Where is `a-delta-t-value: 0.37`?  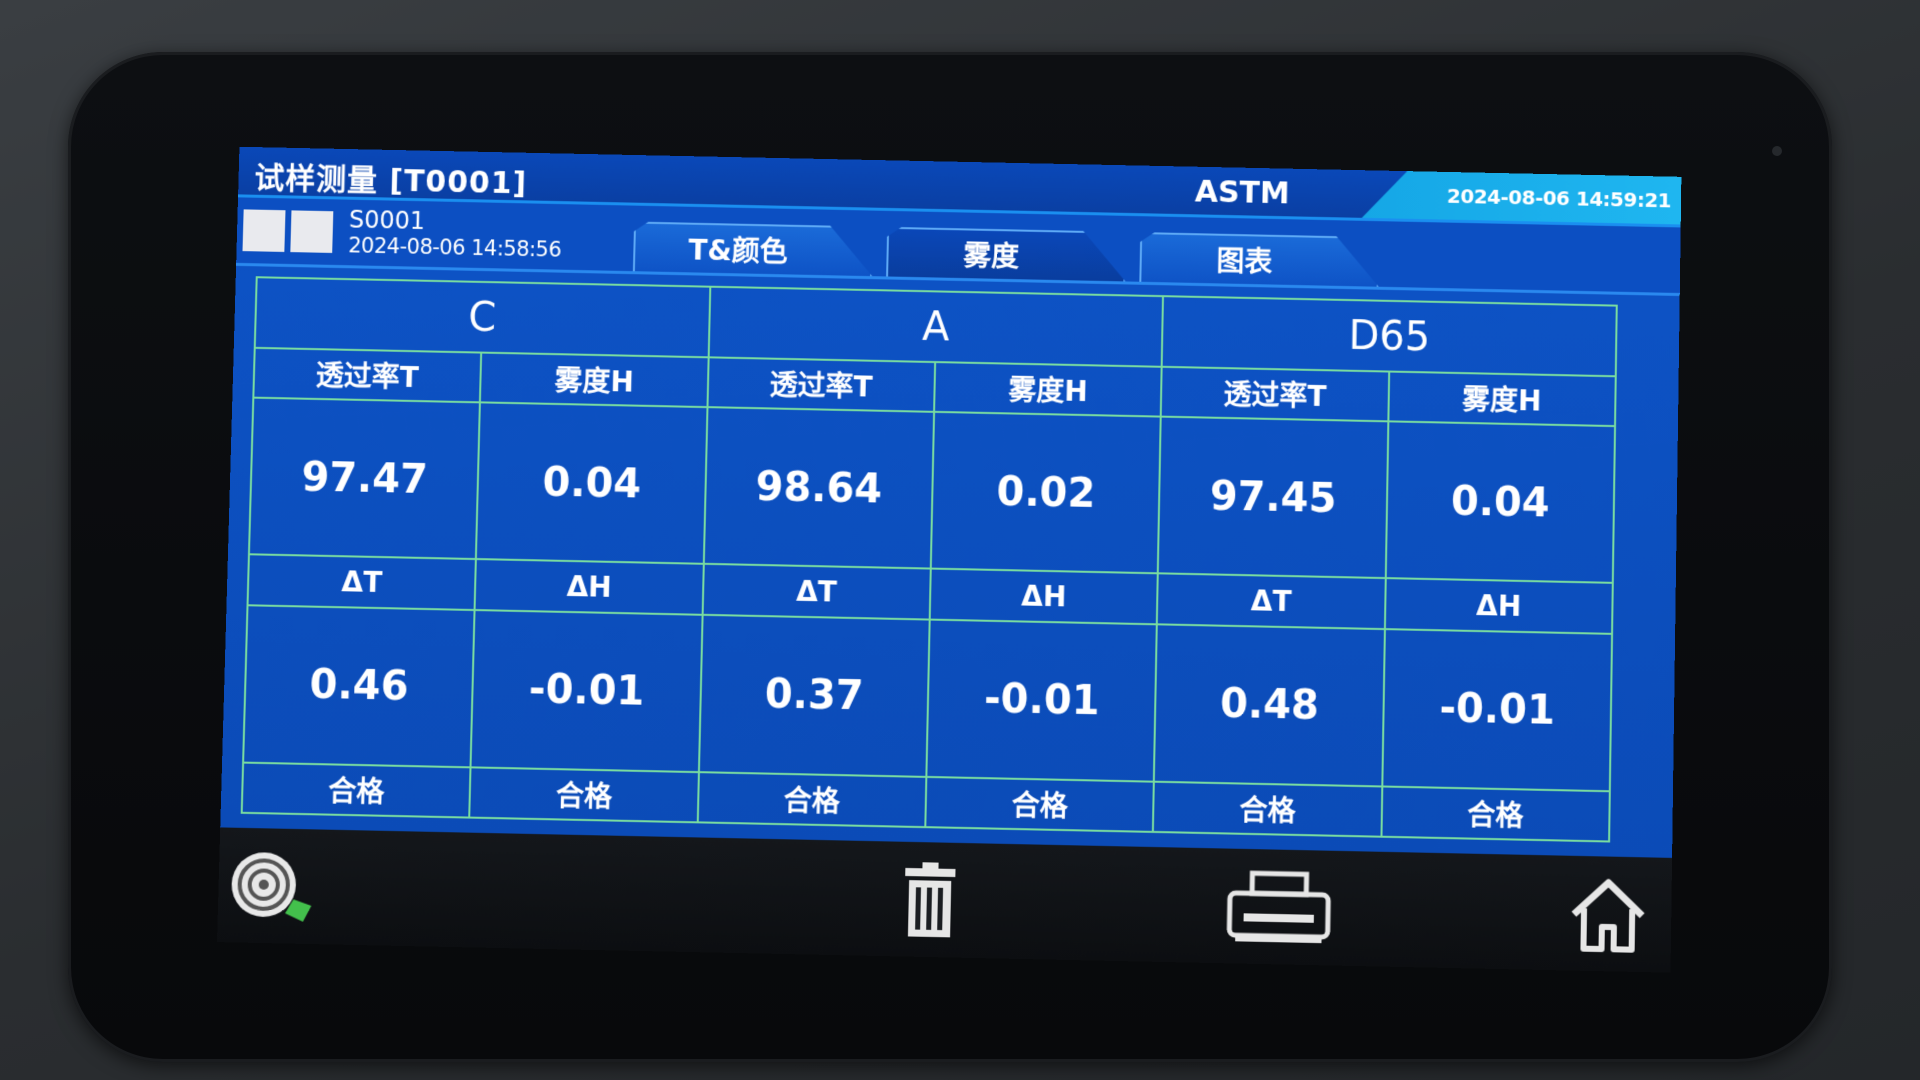
a-delta-t-value: 0.37 is located at coordinates (814, 695).